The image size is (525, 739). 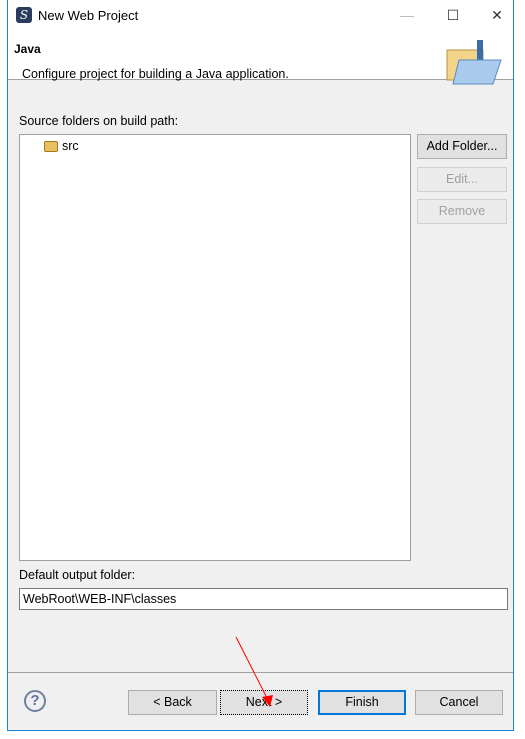 What do you see at coordinates (254, 671) in the screenshot?
I see `annotation-arrow` at bounding box center [254, 671].